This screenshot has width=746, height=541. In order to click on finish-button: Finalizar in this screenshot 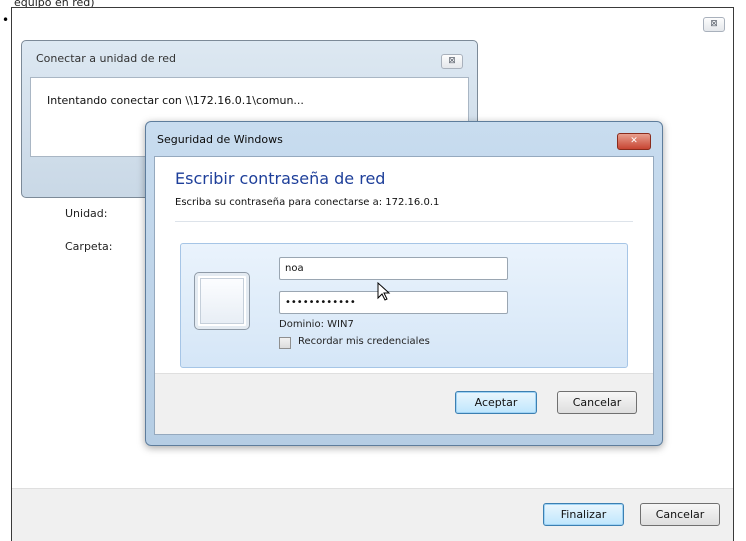, I will do `click(583, 514)`.